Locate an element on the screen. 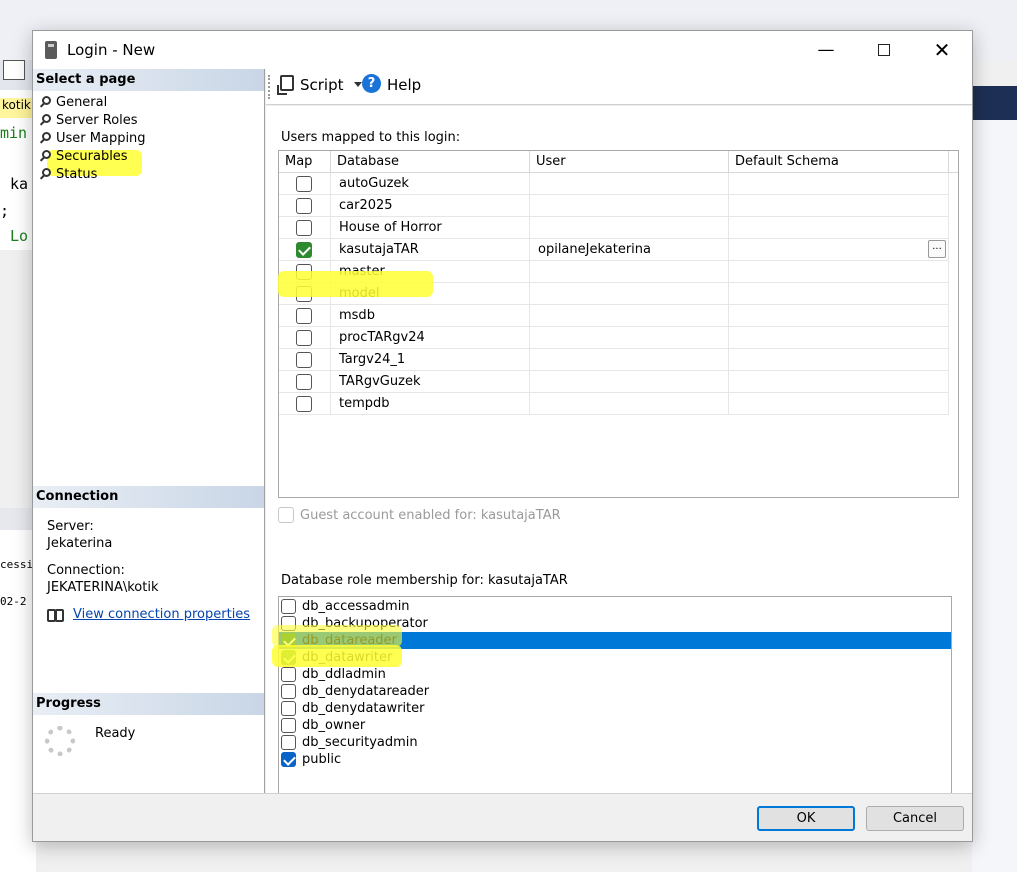 The height and width of the screenshot is (872, 1017). script-dropdown-chevron-icon is located at coordinates (358, 84).